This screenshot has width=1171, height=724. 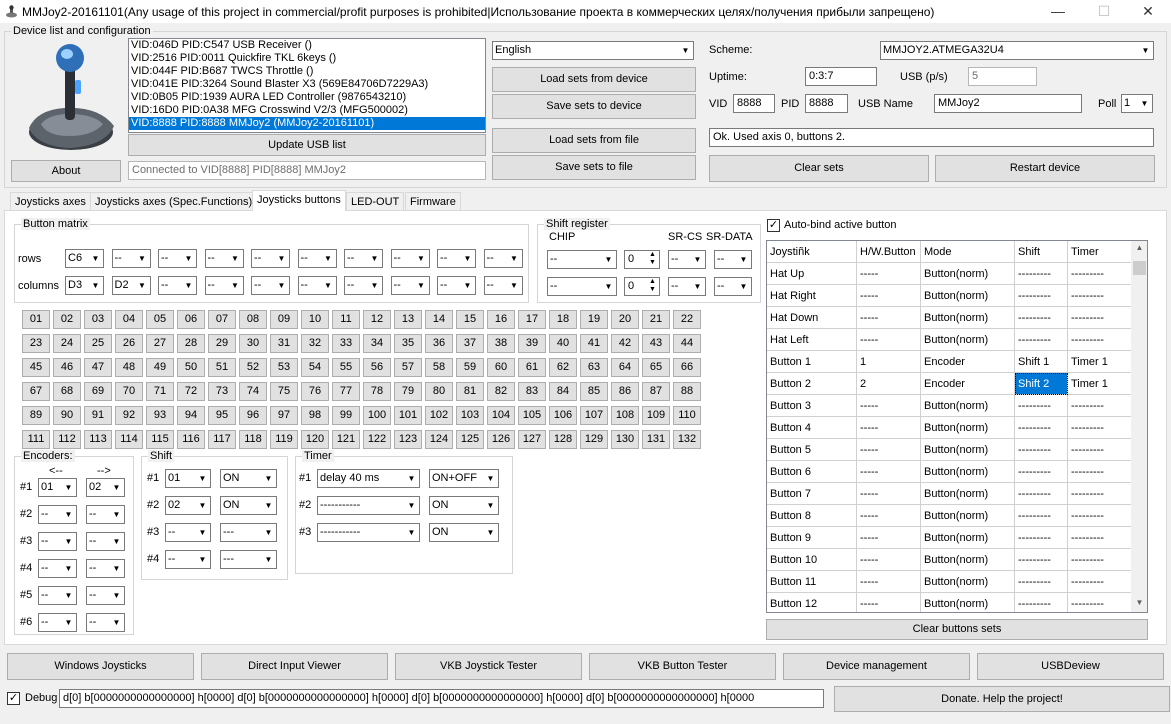 What do you see at coordinates (131, 285) in the screenshot?
I see `matrix-col-select: D2 ▼` at bounding box center [131, 285].